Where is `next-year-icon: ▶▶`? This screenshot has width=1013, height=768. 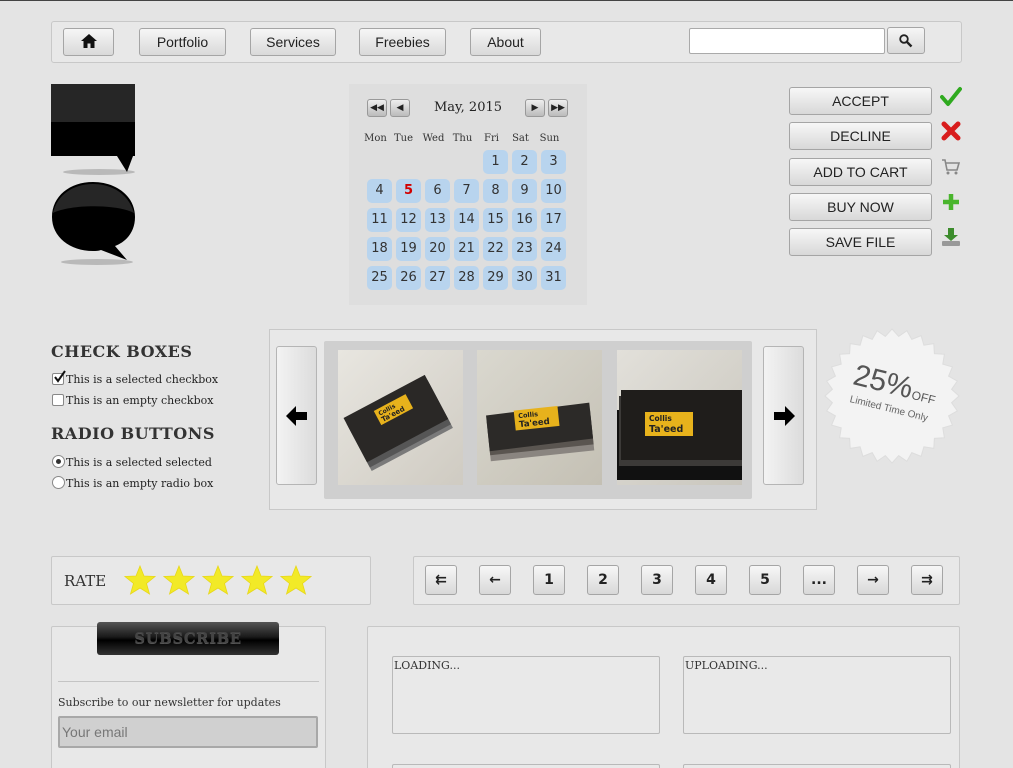
next-year-icon: ▶▶ is located at coordinates (558, 108).